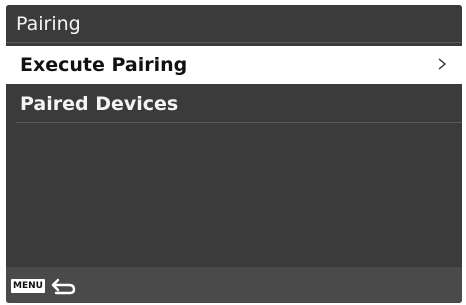  What do you see at coordinates (28, 286) in the screenshot?
I see `menu-key-badge: MENU` at bounding box center [28, 286].